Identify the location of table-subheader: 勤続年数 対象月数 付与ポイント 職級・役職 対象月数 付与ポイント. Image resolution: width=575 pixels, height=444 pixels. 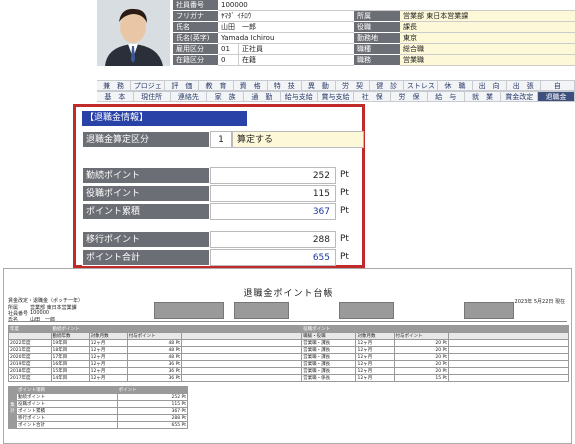
(288, 336).